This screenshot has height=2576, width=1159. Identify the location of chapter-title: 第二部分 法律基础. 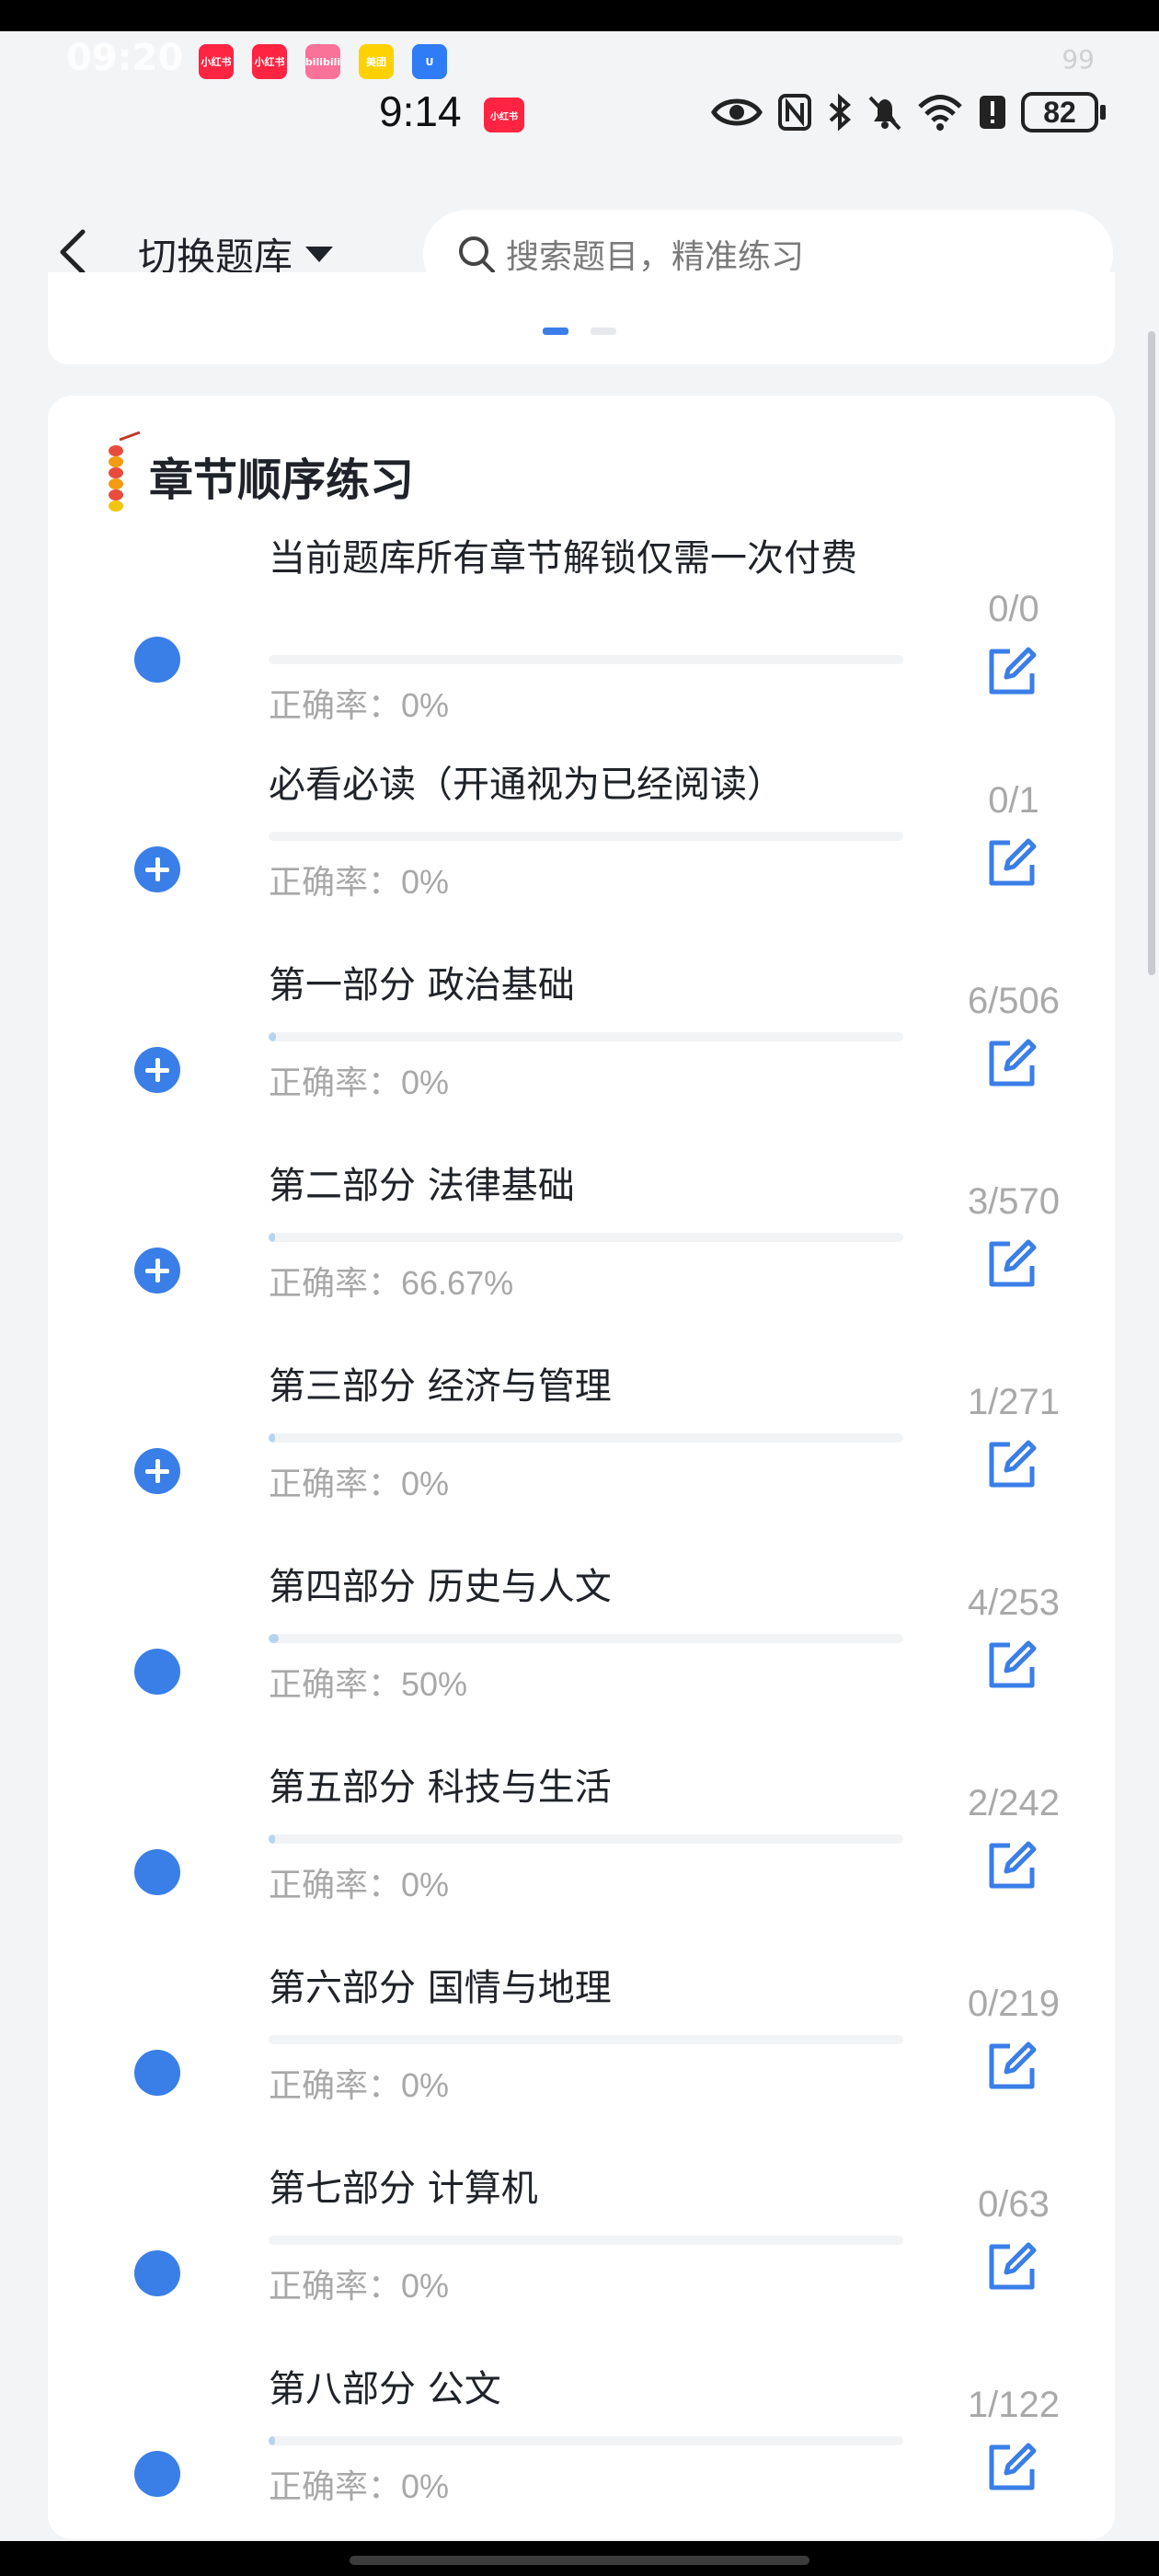
(609, 1186).